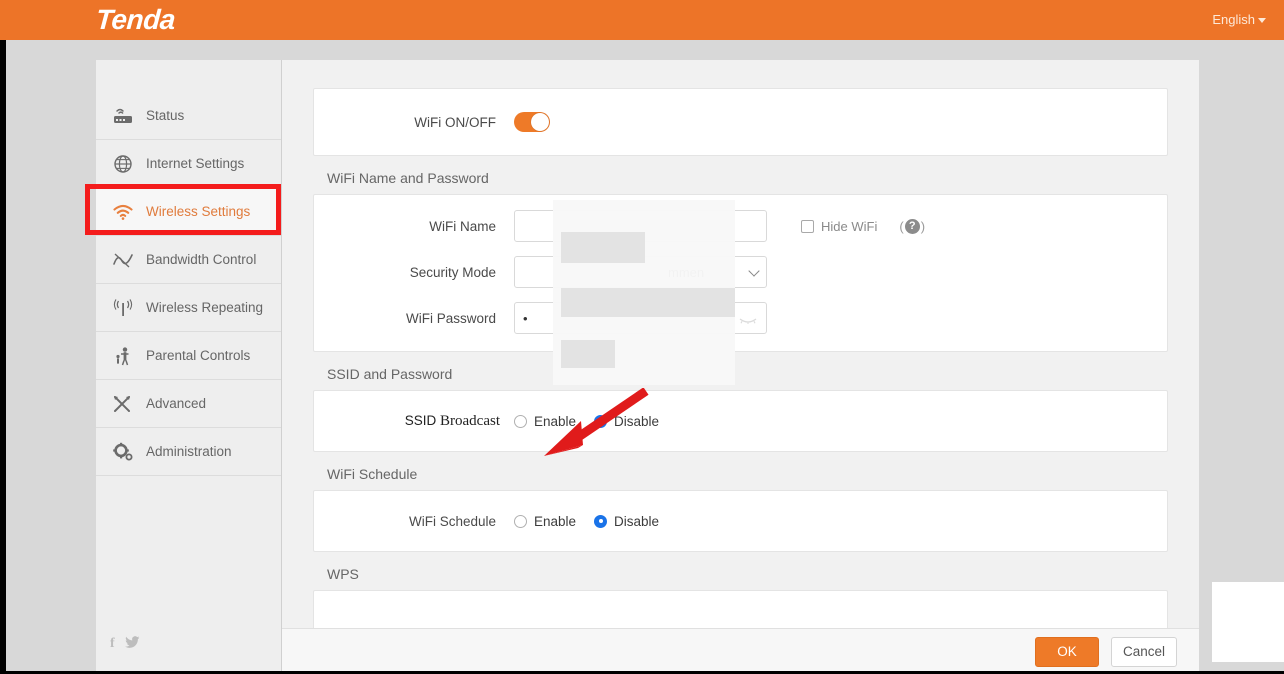 The height and width of the screenshot is (674, 1284). What do you see at coordinates (455, 122) in the screenshot?
I see `wifi-onoff-label: WiFi ON/OFF` at bounding box center [455, 122].